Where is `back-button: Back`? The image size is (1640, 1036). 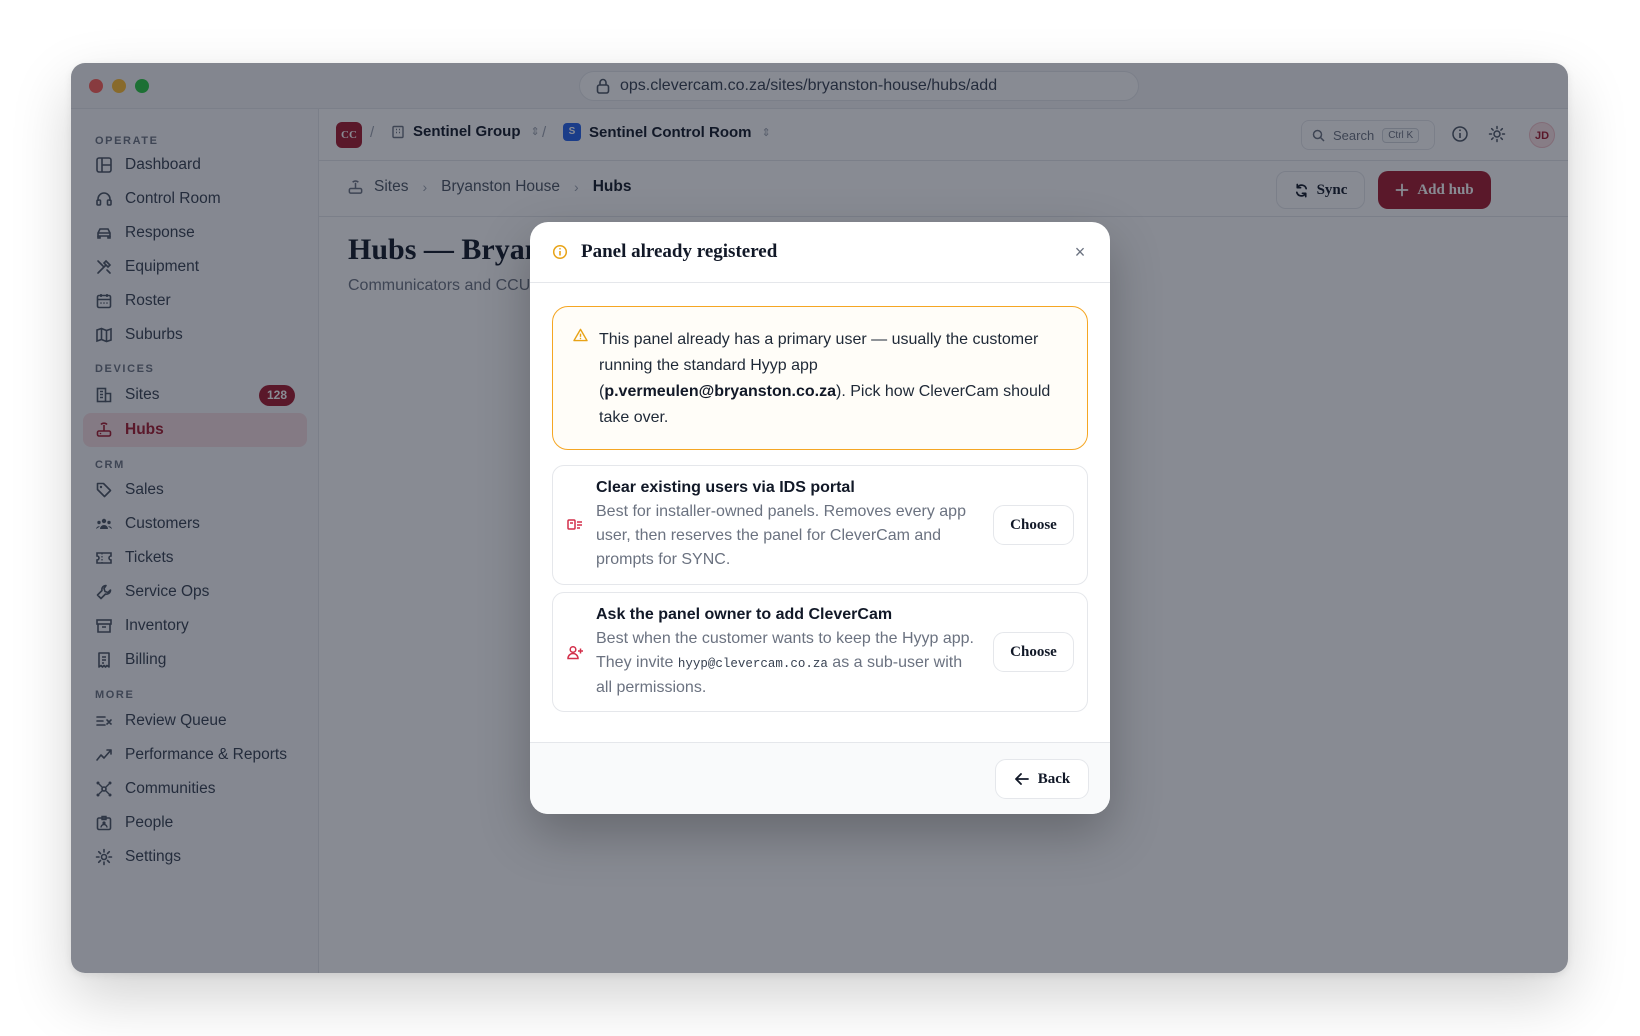
back-button: Back is located at coordinates (1042, 779).